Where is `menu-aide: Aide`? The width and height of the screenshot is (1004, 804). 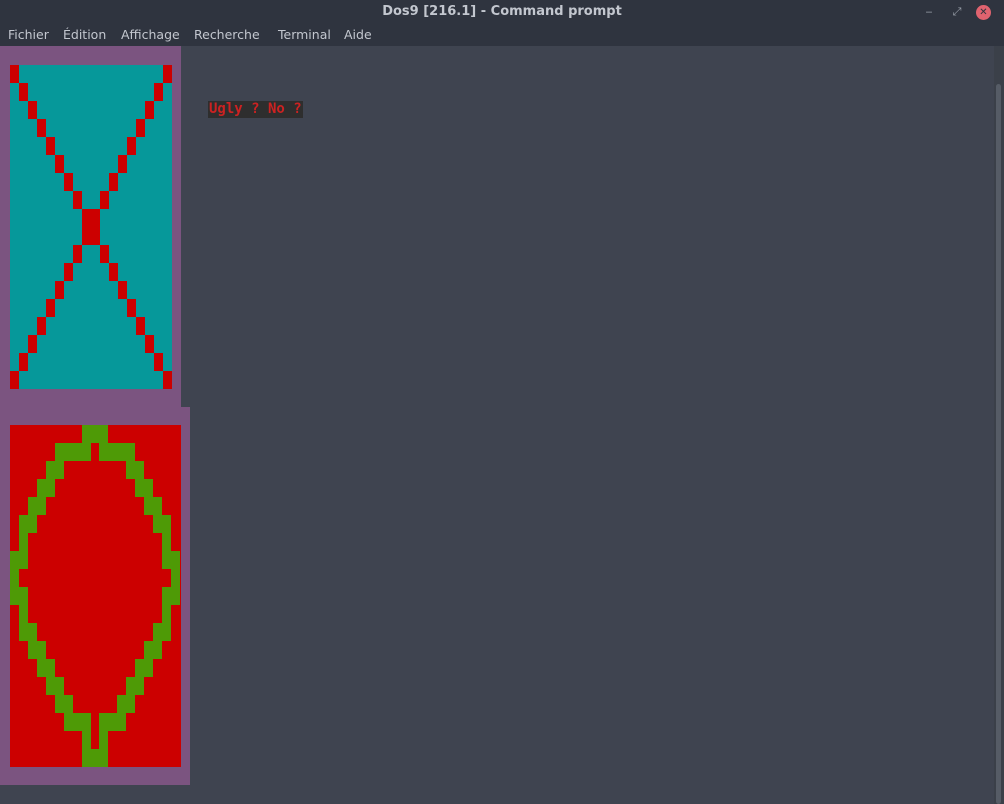
menu-aide: Aide is located at coordinates (358, 34).